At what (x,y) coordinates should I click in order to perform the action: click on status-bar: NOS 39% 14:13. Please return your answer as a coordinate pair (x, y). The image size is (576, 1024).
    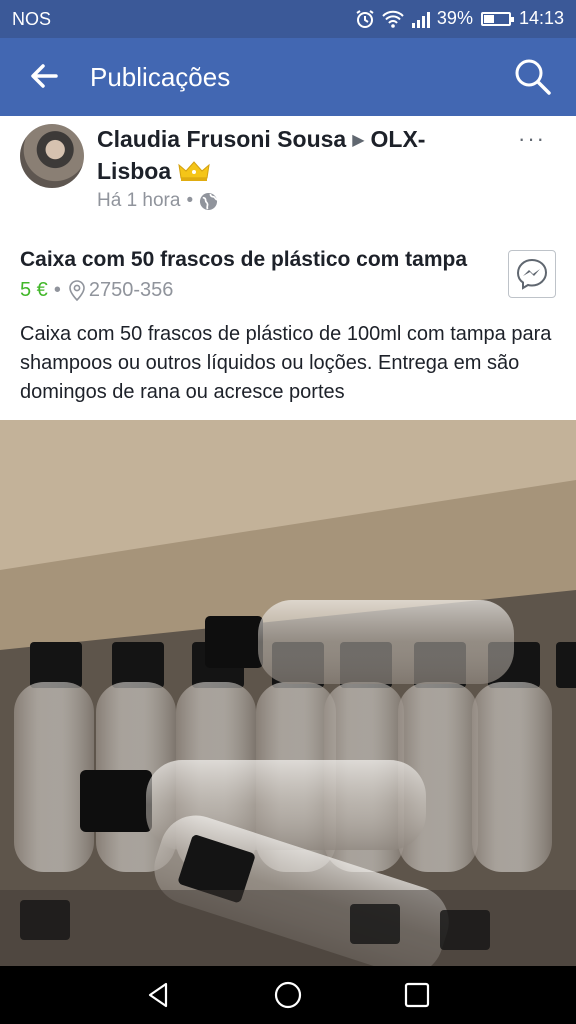
    Looking at the image, I should click on (288, 19).